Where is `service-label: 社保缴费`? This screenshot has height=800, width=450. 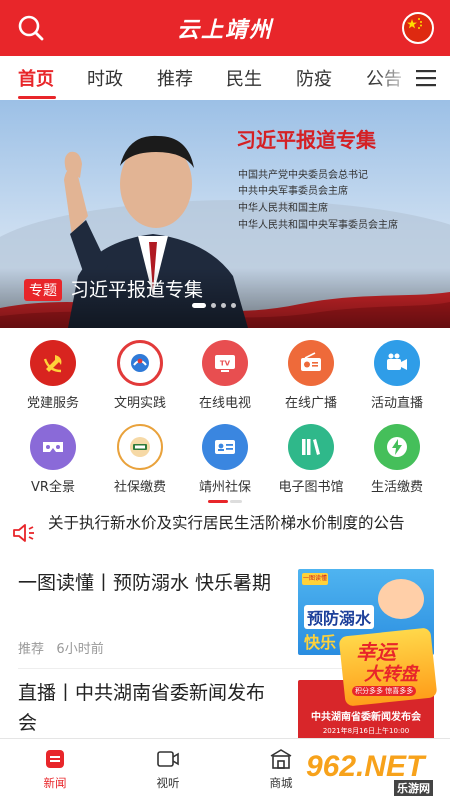
service-label: 社保缴费 is located at coordinates (139, 487).